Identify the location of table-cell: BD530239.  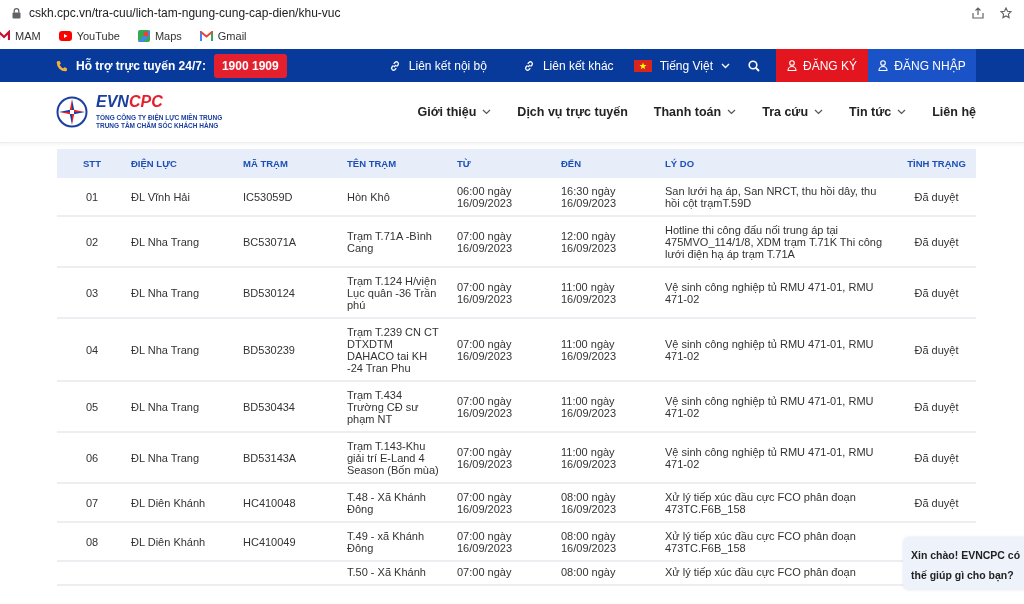
(269, 350).